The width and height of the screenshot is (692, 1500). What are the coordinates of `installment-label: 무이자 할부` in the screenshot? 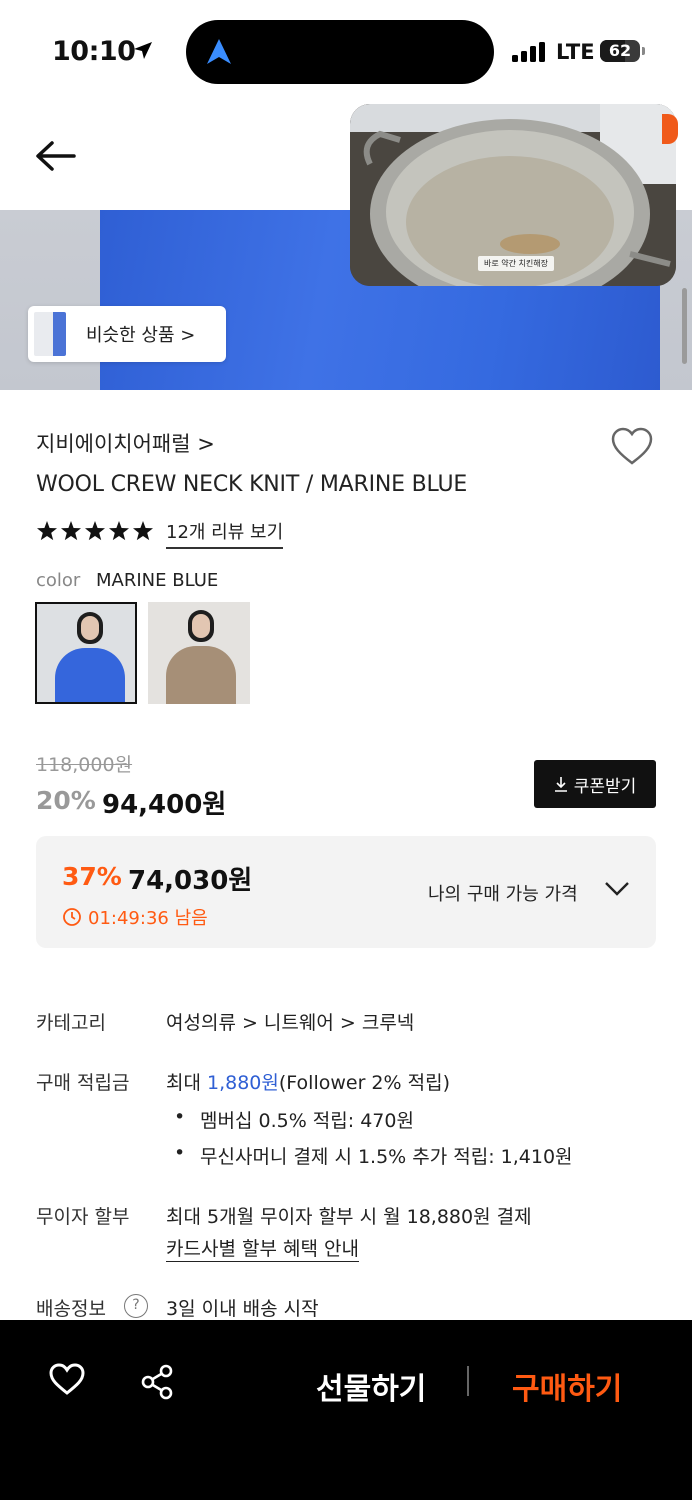 It's located at (83, 1217).